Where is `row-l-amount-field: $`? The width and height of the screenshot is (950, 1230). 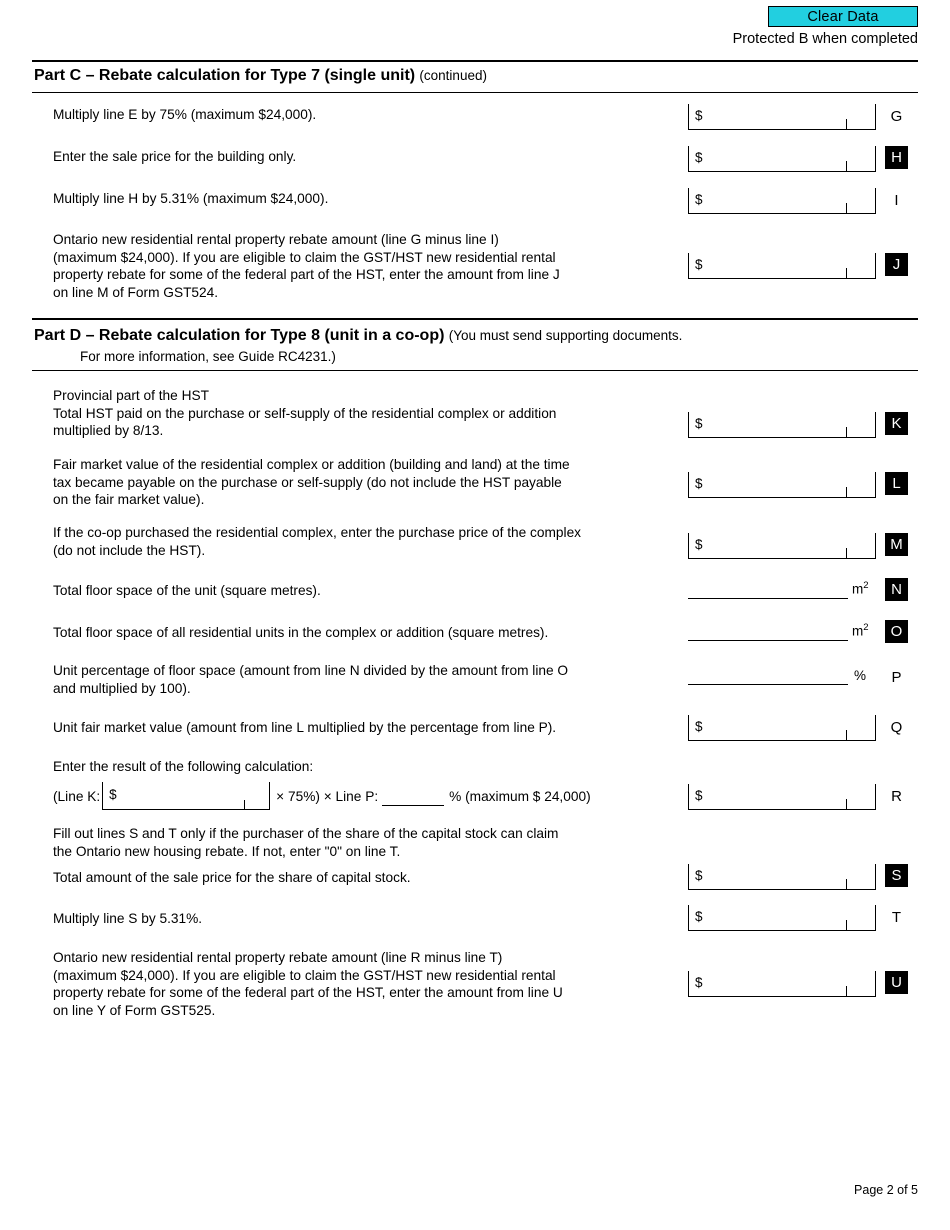 row-l-amount-field: $ is located at coordinates (782, 485).